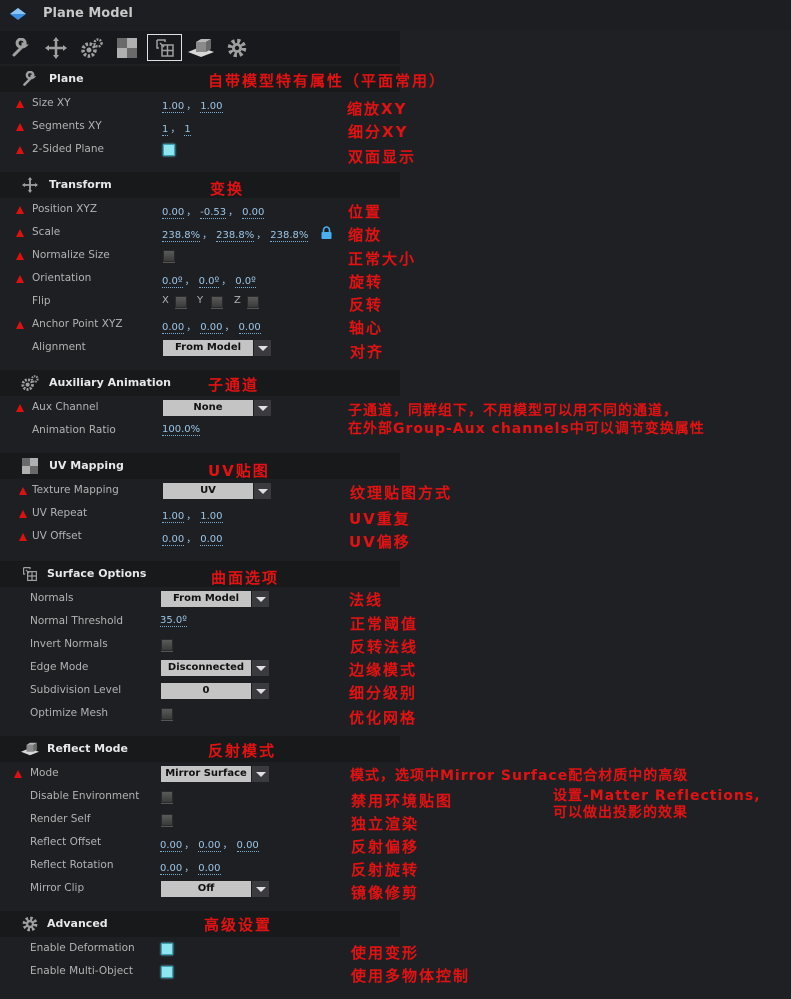 The width and height of the screenshot is (791, 999). I want to click on checker-icon, so click(127, 47).